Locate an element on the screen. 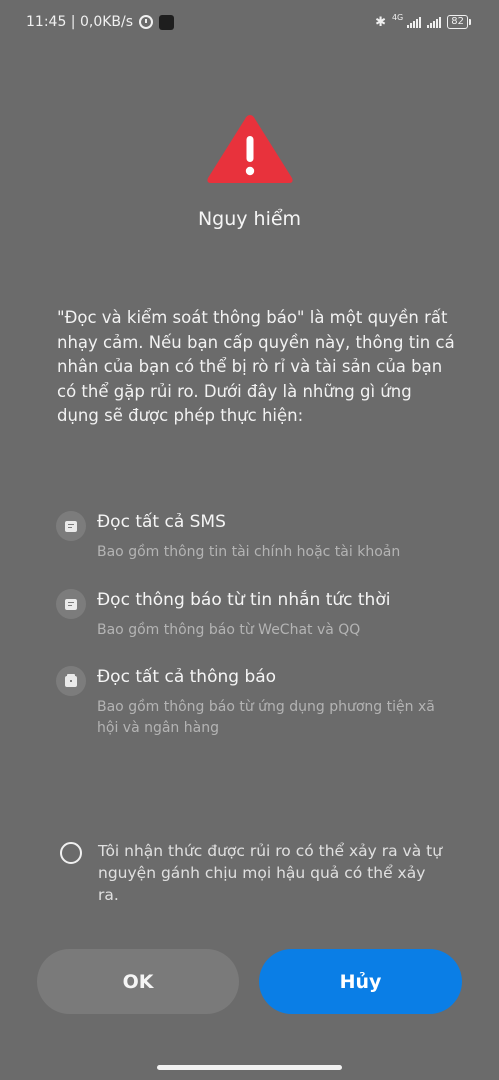 Image resolution: width=499 pixels, height=1080 pixels. permission-subtitle: Bao gồm thông báo từ WeChat và QQ is located at coordinates (229, 630).